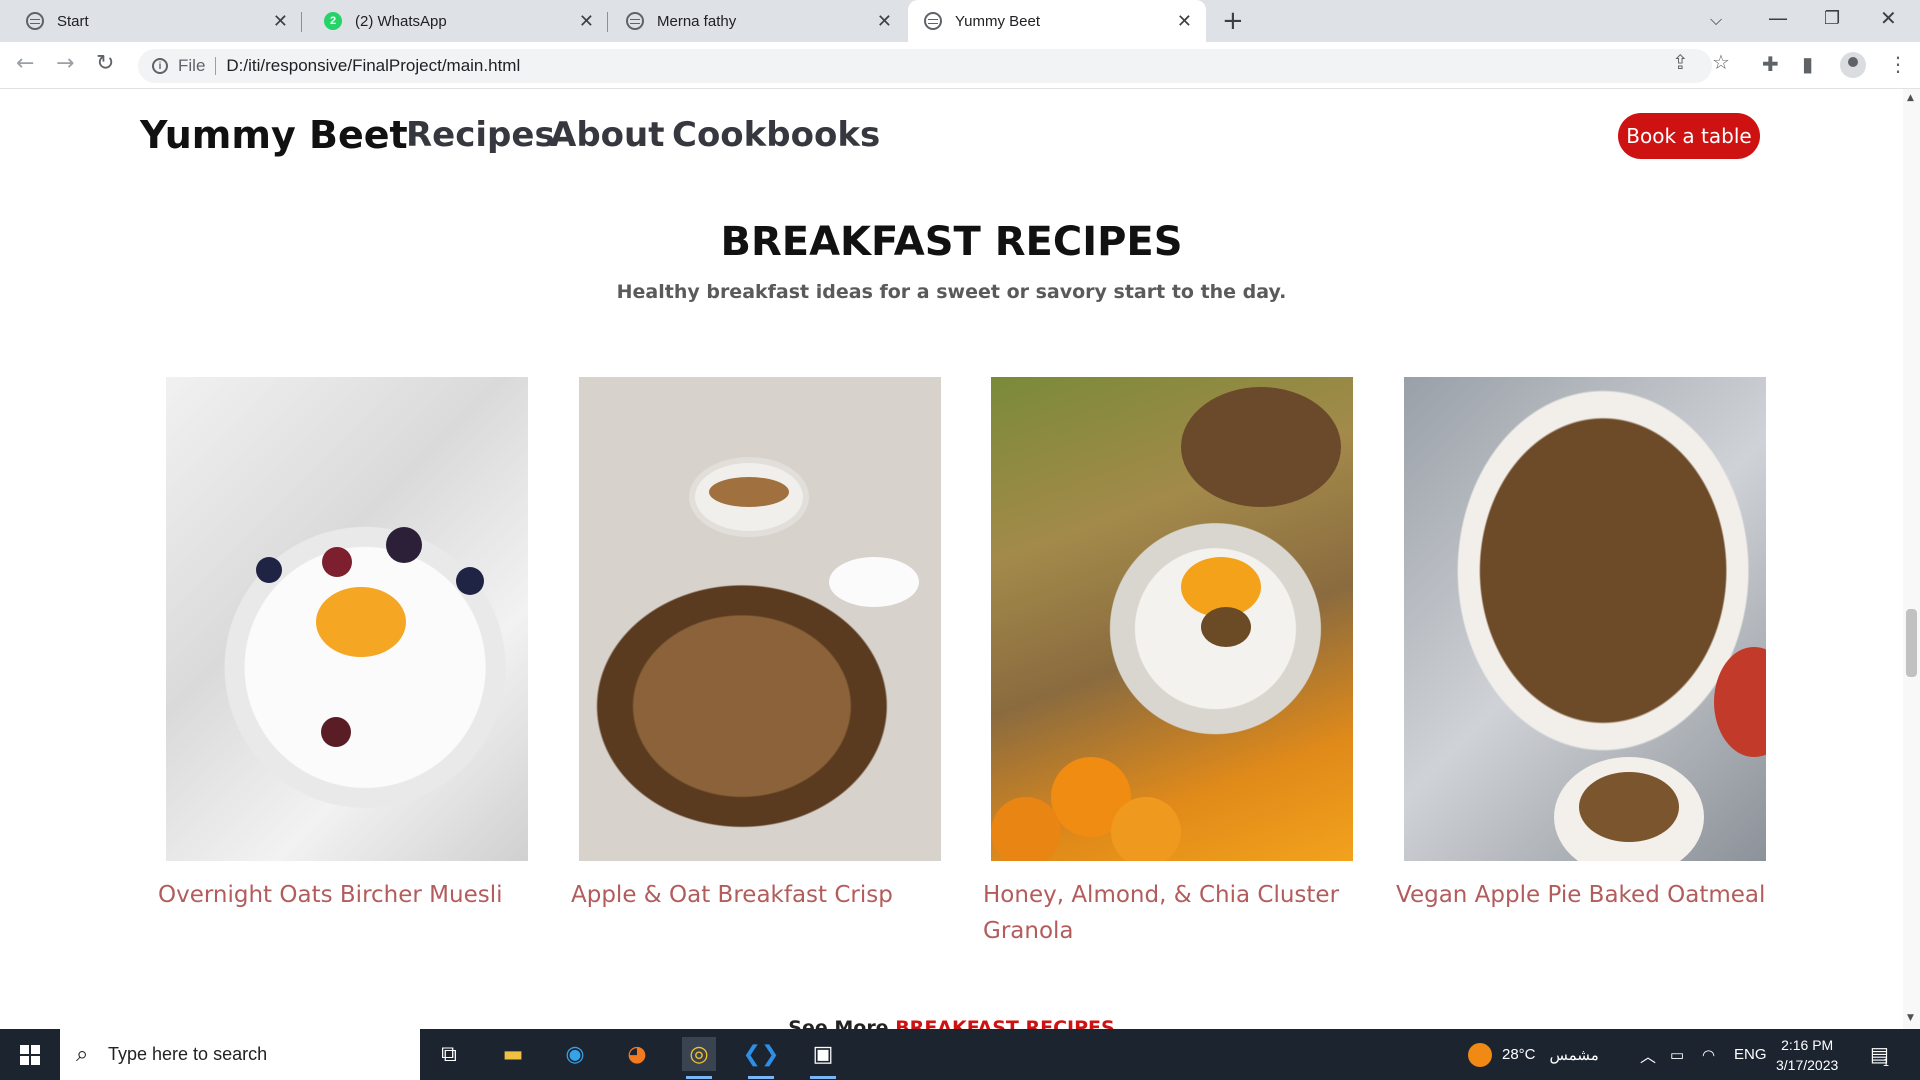 The height and width of the screenshot is (1080, 1920). I want to click on weather-widget: 28°C مشمس, so click(1533, 1054).